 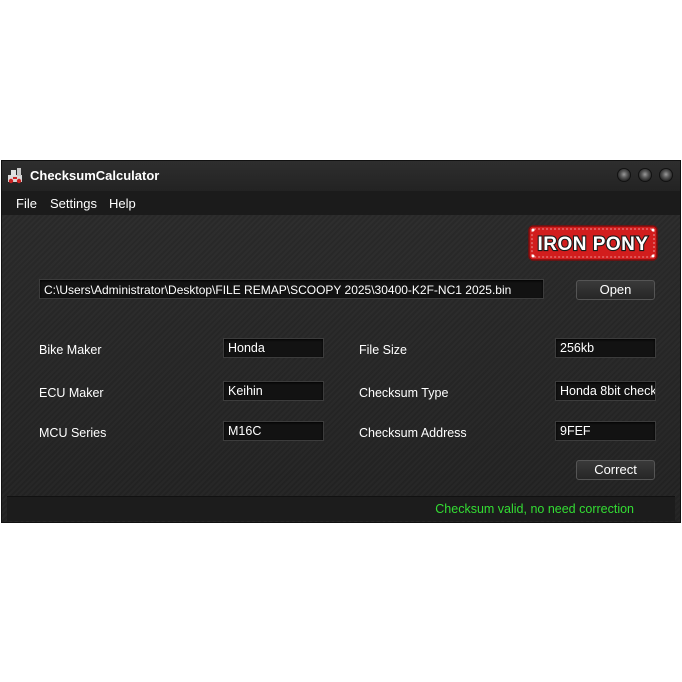 I want to click on ecu-maker-field: Keihin, so click(x=273, y=391).